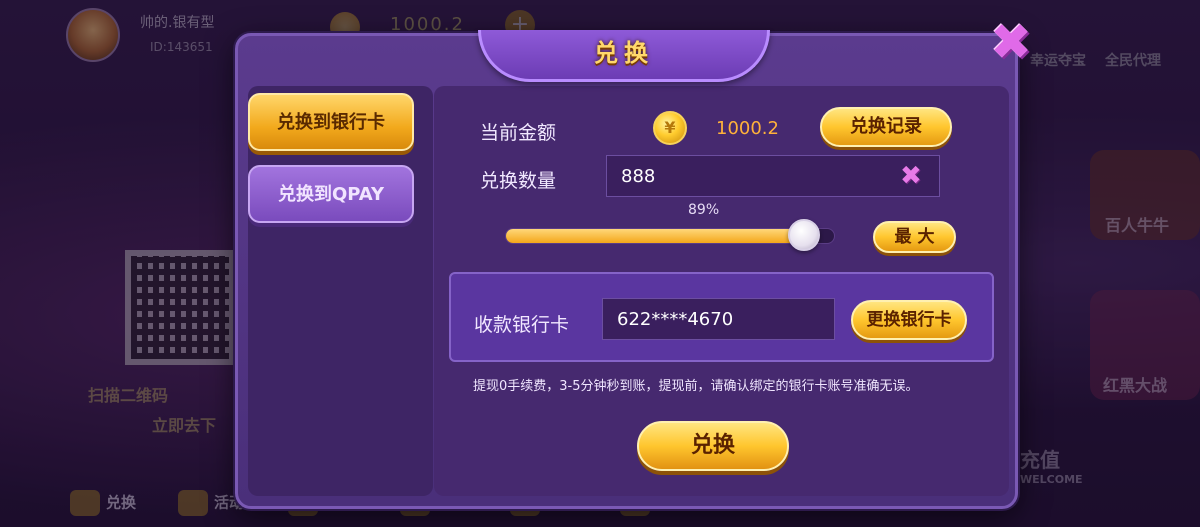 Image resolution: width=1200 pixels, height=527 pixels. I want to click on close-button: ✖, so click(1011, 42).